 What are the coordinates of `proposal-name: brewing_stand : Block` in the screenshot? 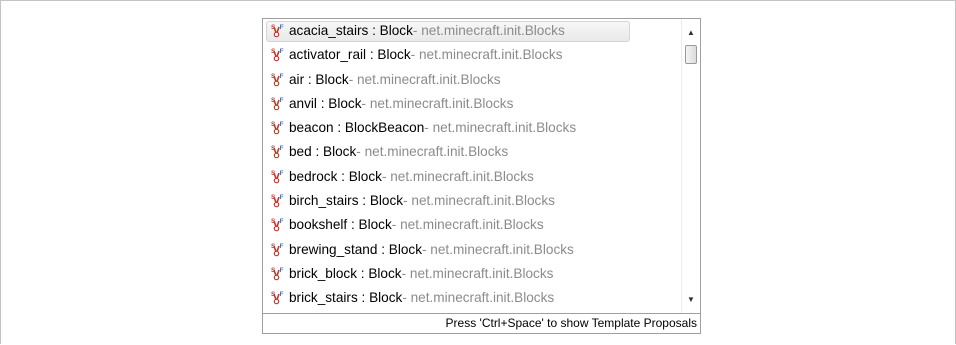 It's located at (355, 249).